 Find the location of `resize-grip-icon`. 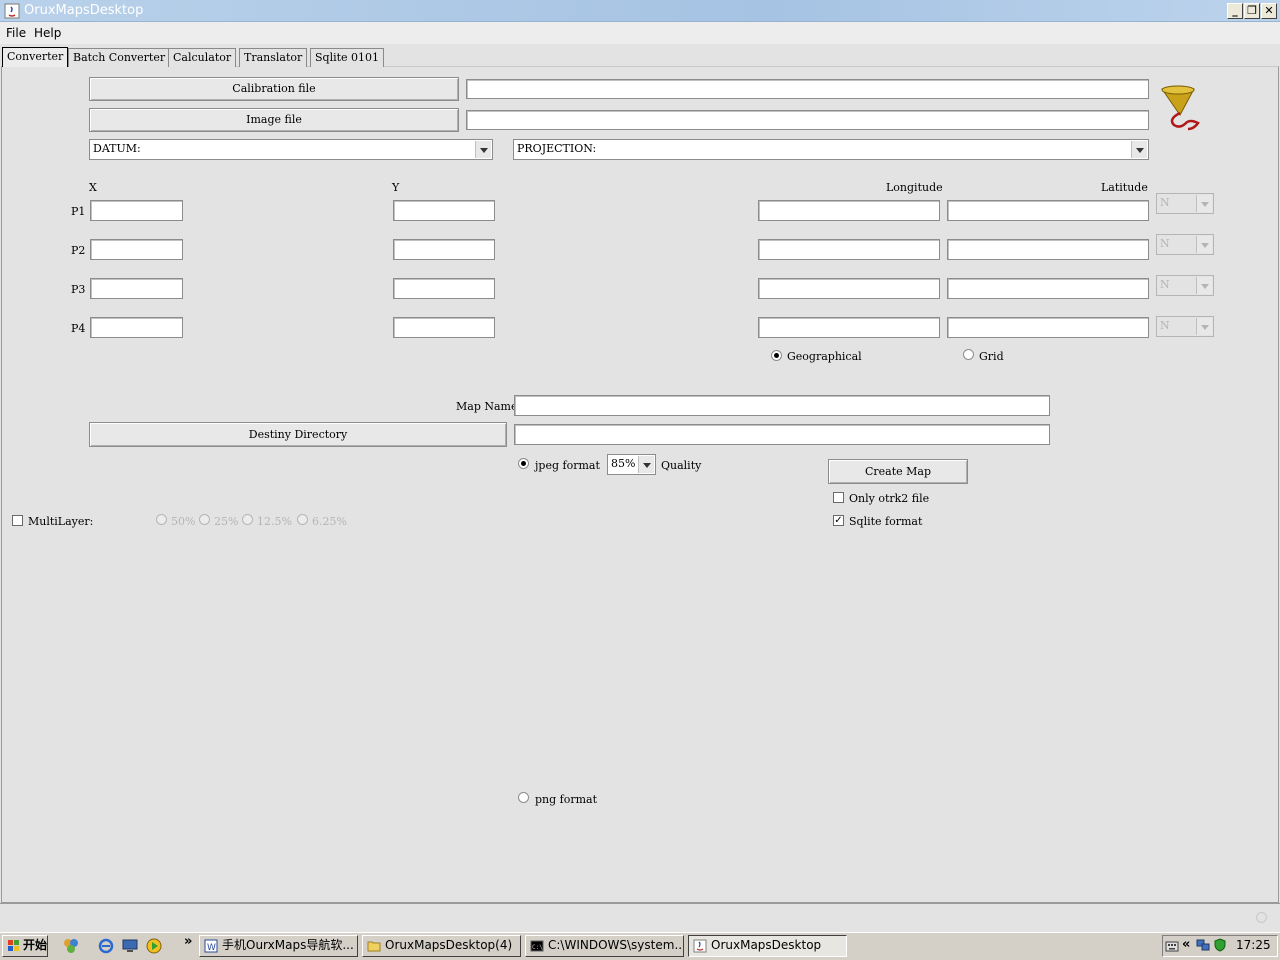

resize-grip-icon is located at coordinates (1261, 917).